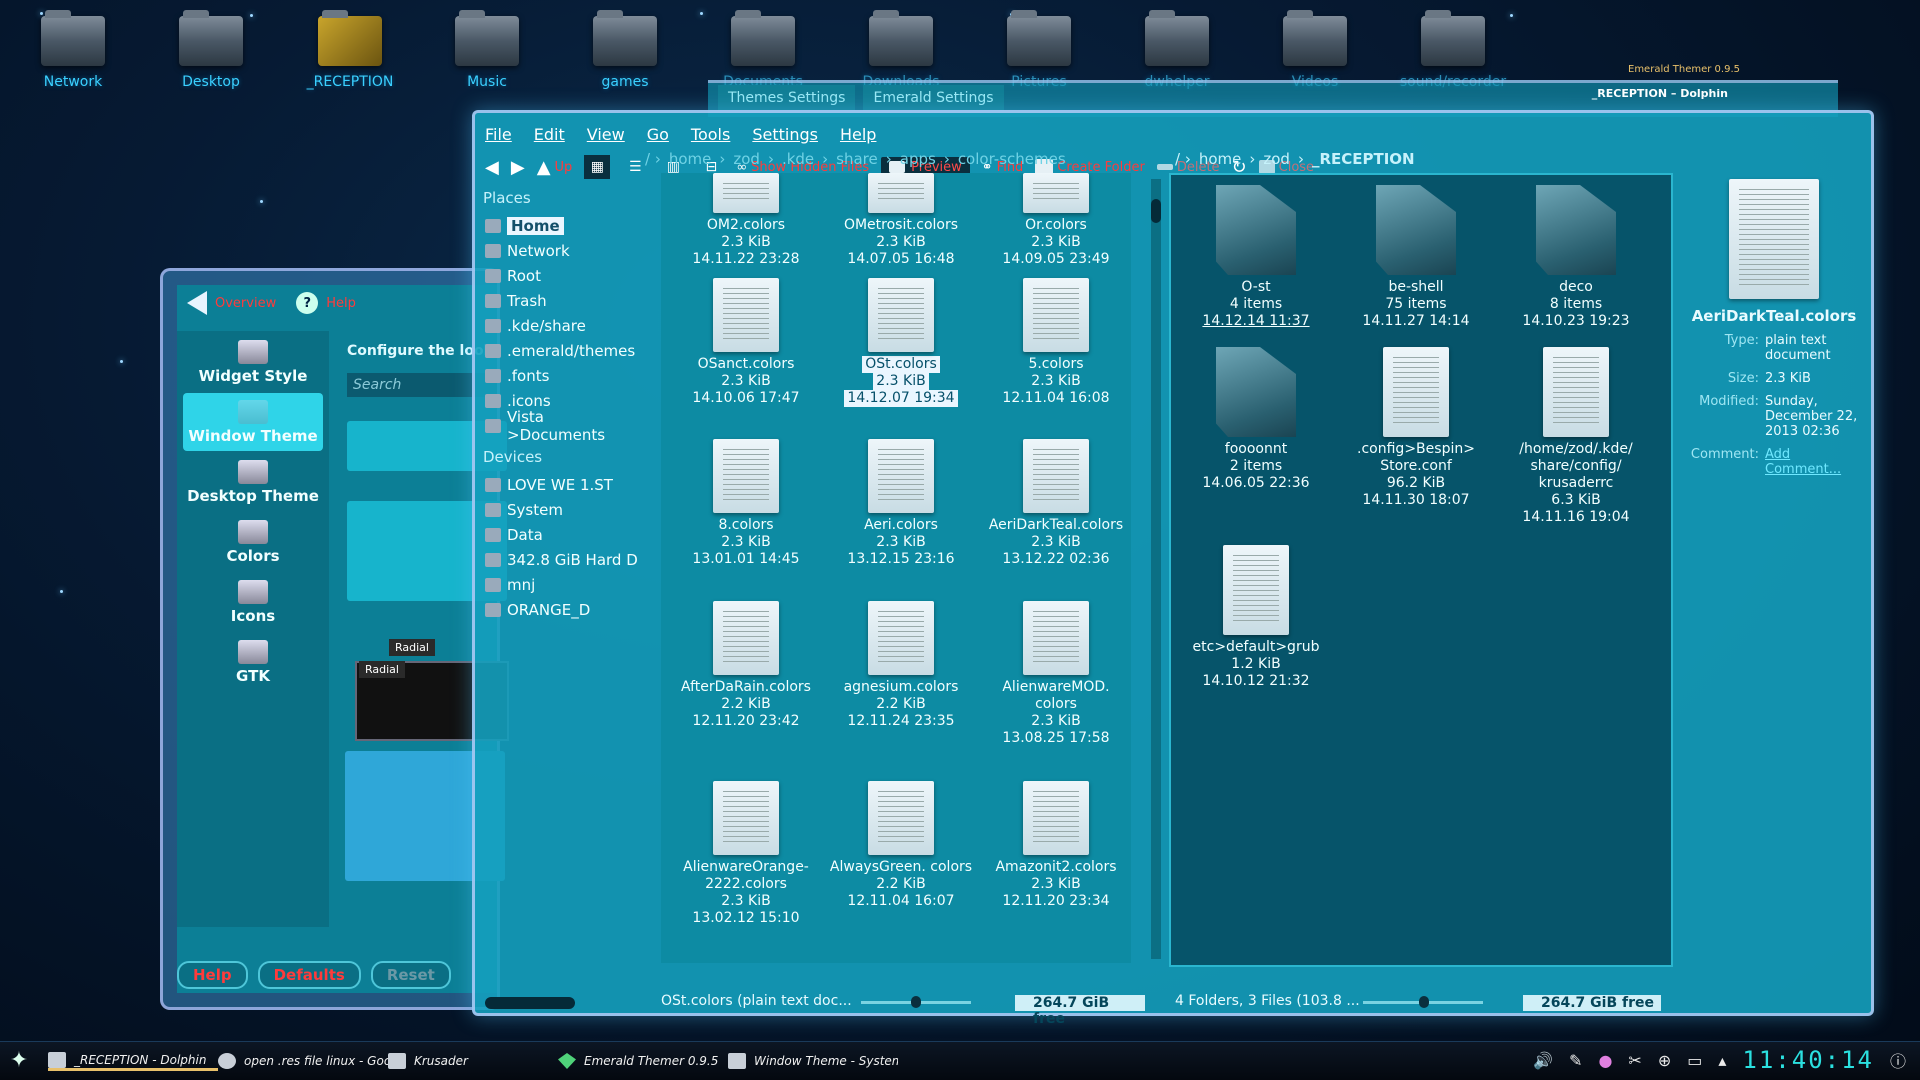 This screenshot has height=1080, width=1920. Describe the element at coordinates (1256, 257) in the screenshot. I see `folder-item: O-st 4 items 14.12.14 11:37` at that location.